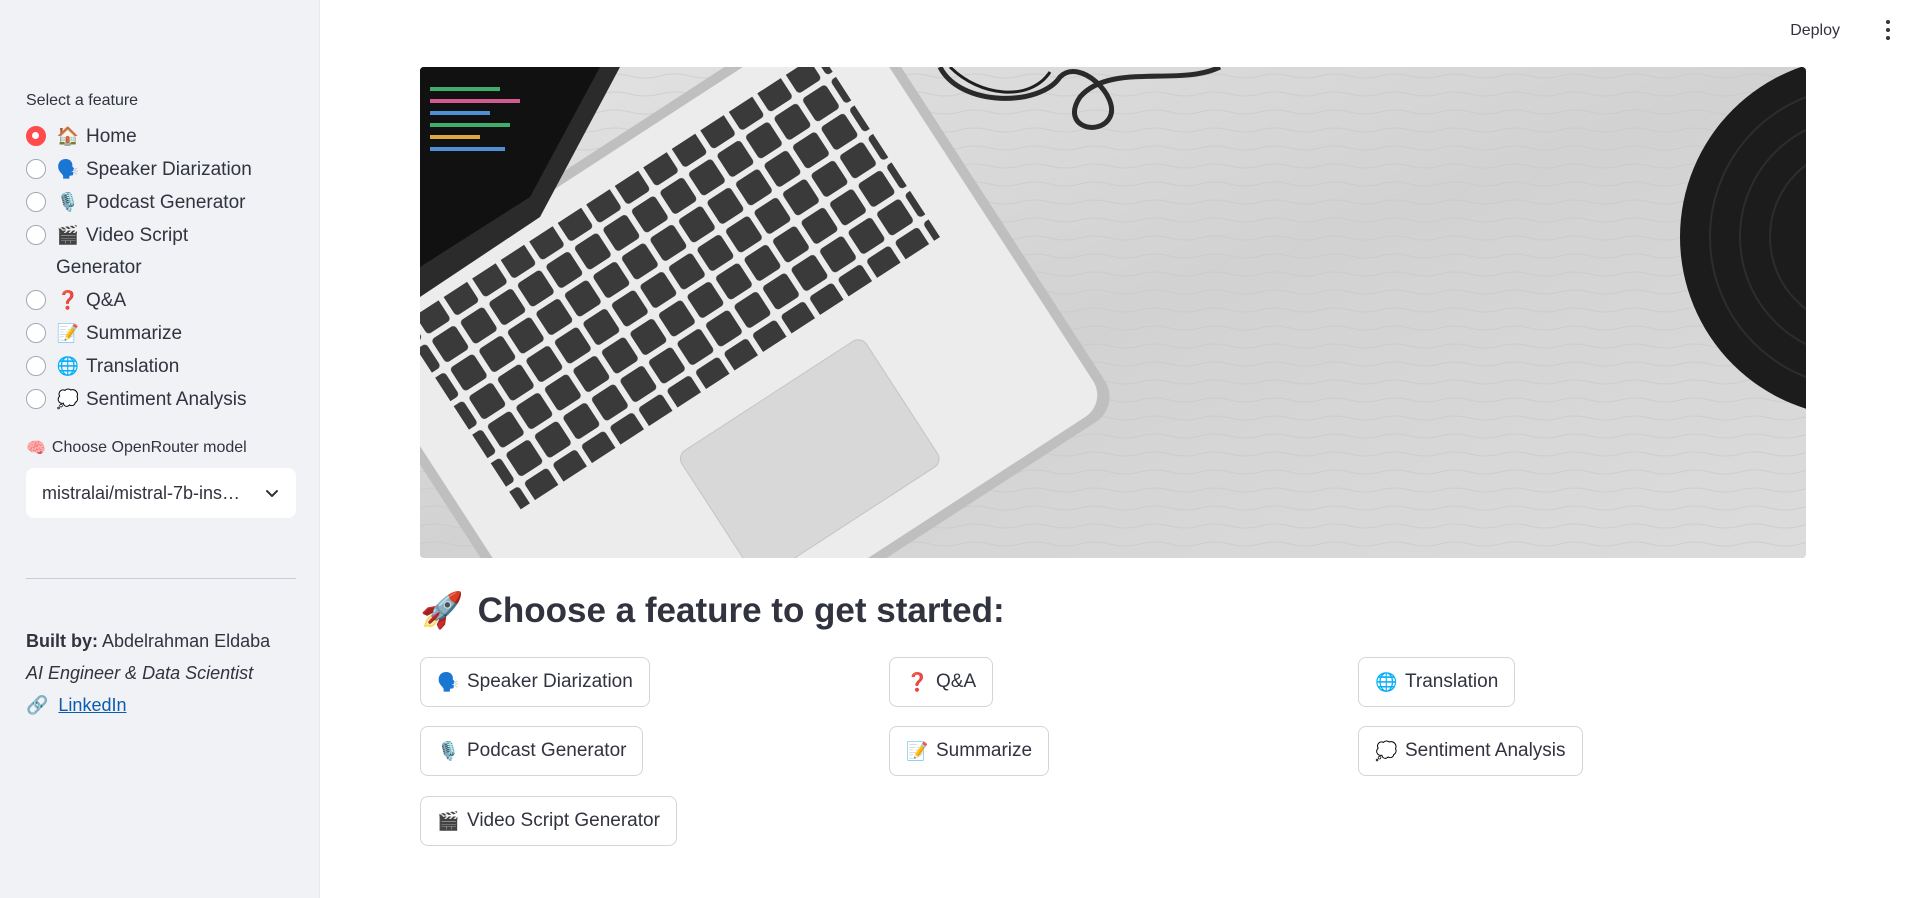 Image resolution: width=1920 pixels, height=898 pixels. I want to click on sentiment-analysis-button: 💭 Sentiment Analysis, so click(1470, 751).